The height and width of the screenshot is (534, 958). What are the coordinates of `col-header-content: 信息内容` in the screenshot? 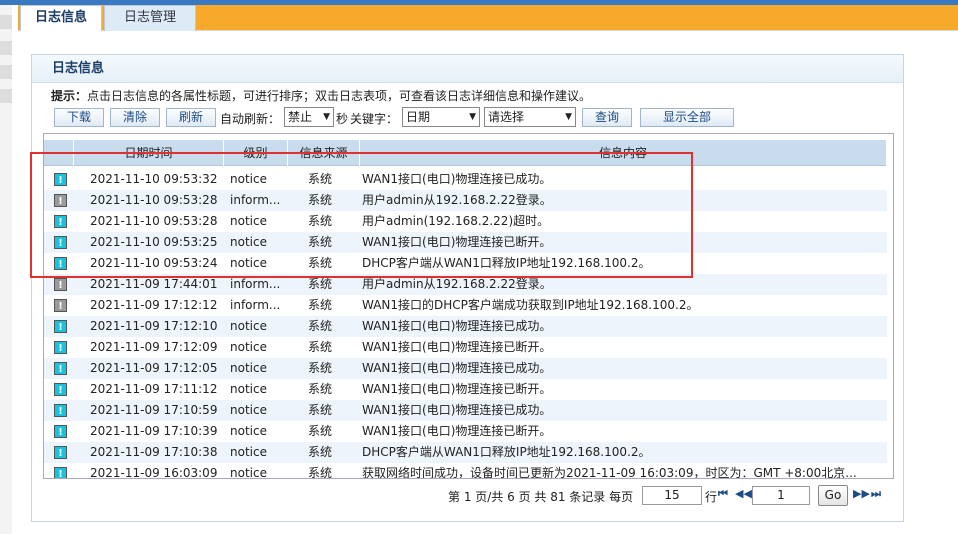 It's located at (623, 153).